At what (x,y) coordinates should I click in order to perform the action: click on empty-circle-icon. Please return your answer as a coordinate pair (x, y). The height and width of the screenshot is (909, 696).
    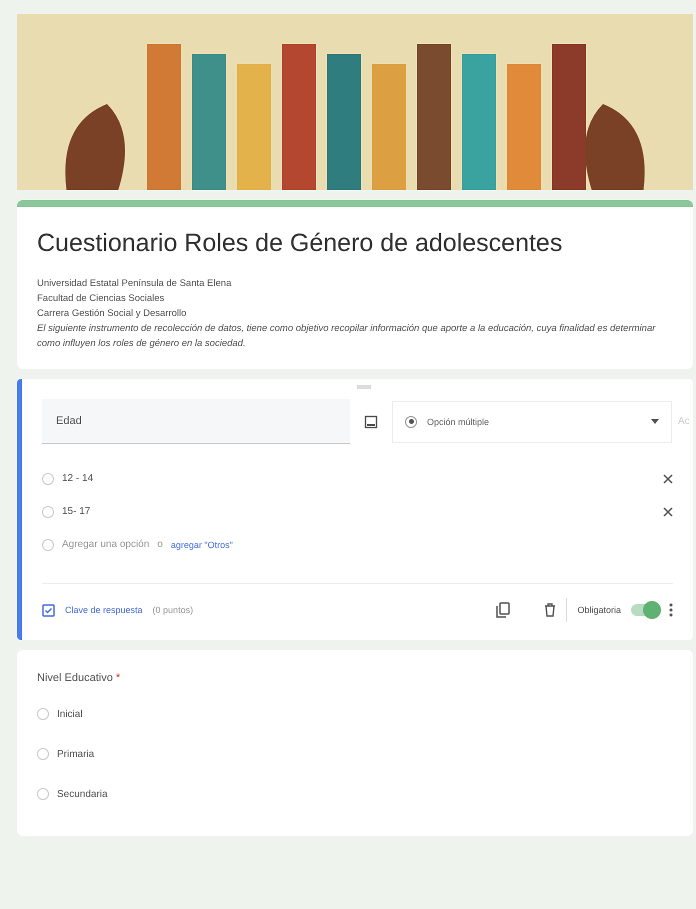
    Looking at the image, I should click on (48, 544).